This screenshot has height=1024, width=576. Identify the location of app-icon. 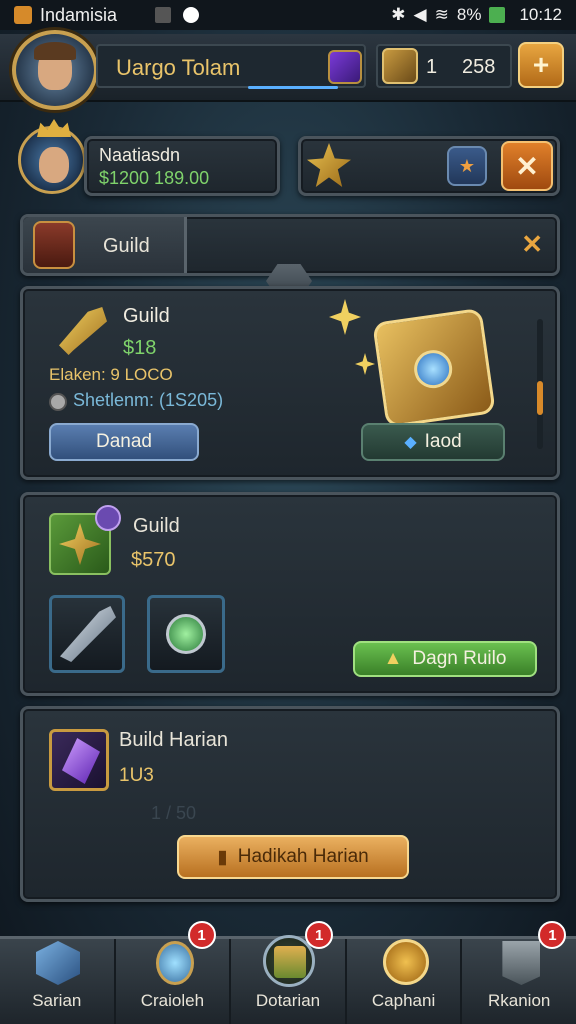
(23, 15).